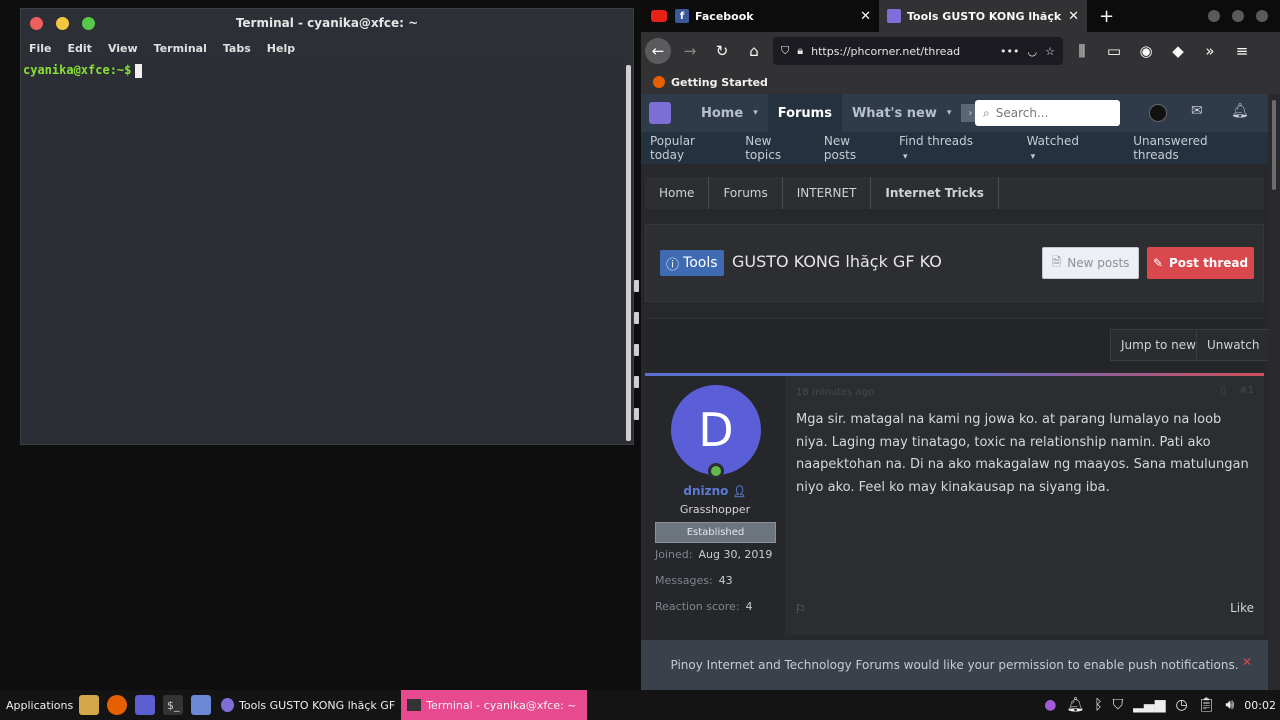 This screenshot has width=1280, height=720. Describe the element at coordinates (39, 705) in the screenshot. I see `applications-menu: Applications` at that location.